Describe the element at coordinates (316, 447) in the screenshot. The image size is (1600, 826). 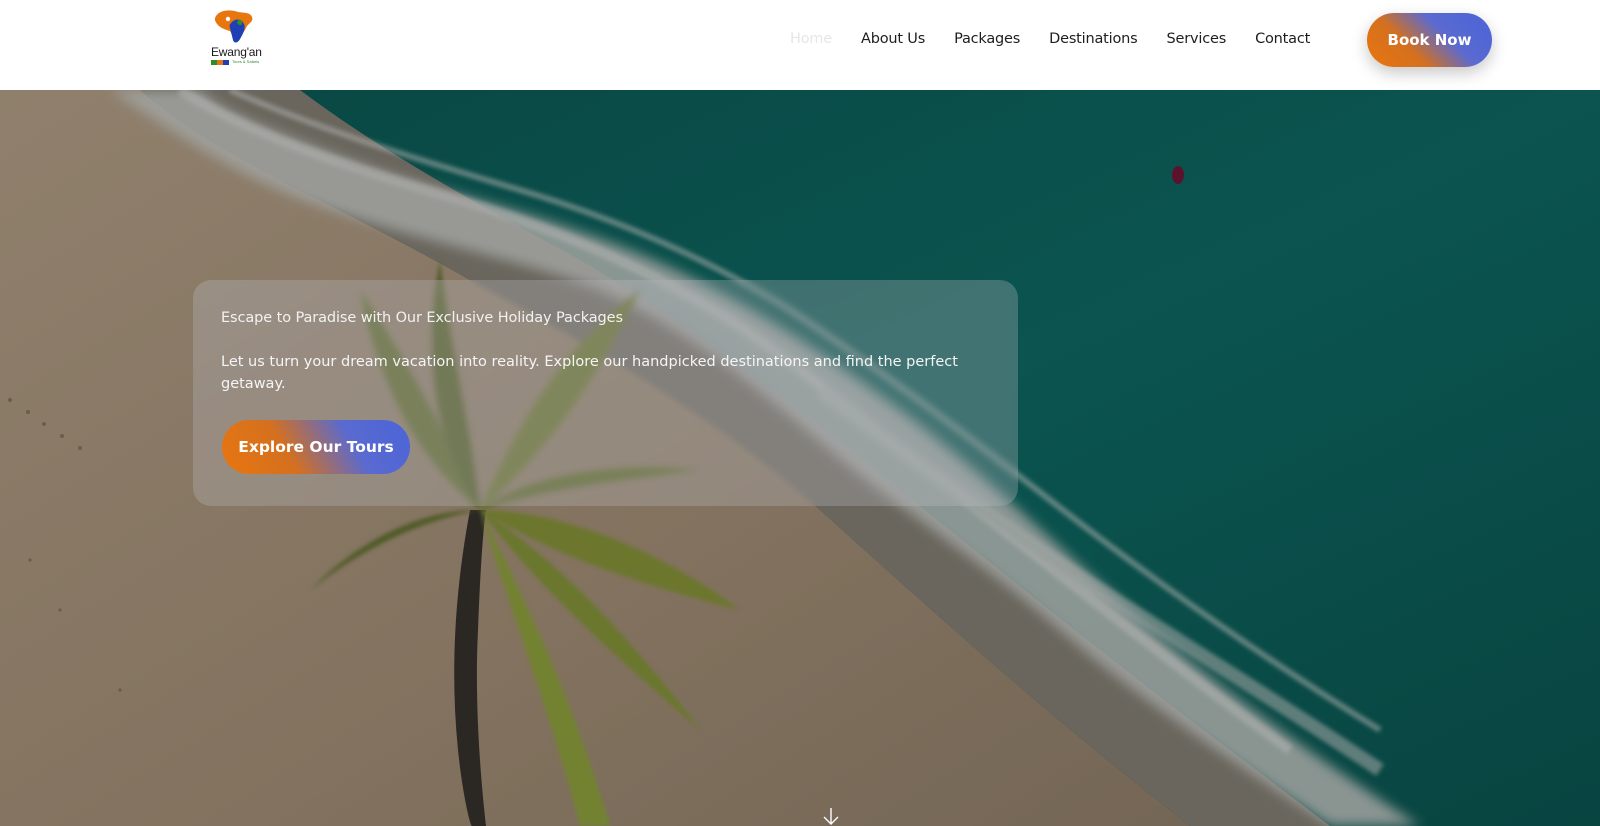
I see `explore-tours-button: Explore Our Tours` at that location.